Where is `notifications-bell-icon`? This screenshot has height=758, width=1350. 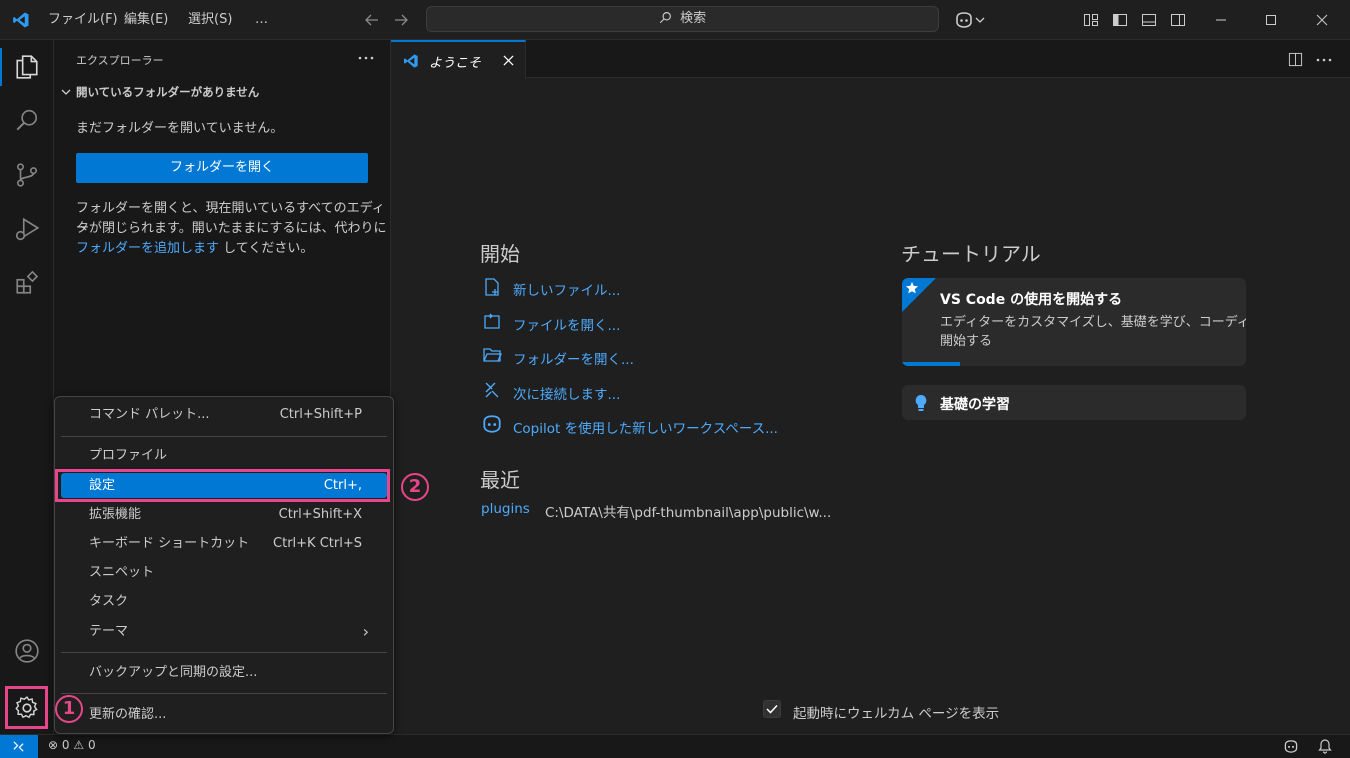 notifications-bell-icon is located at coordinates (1325, 746).